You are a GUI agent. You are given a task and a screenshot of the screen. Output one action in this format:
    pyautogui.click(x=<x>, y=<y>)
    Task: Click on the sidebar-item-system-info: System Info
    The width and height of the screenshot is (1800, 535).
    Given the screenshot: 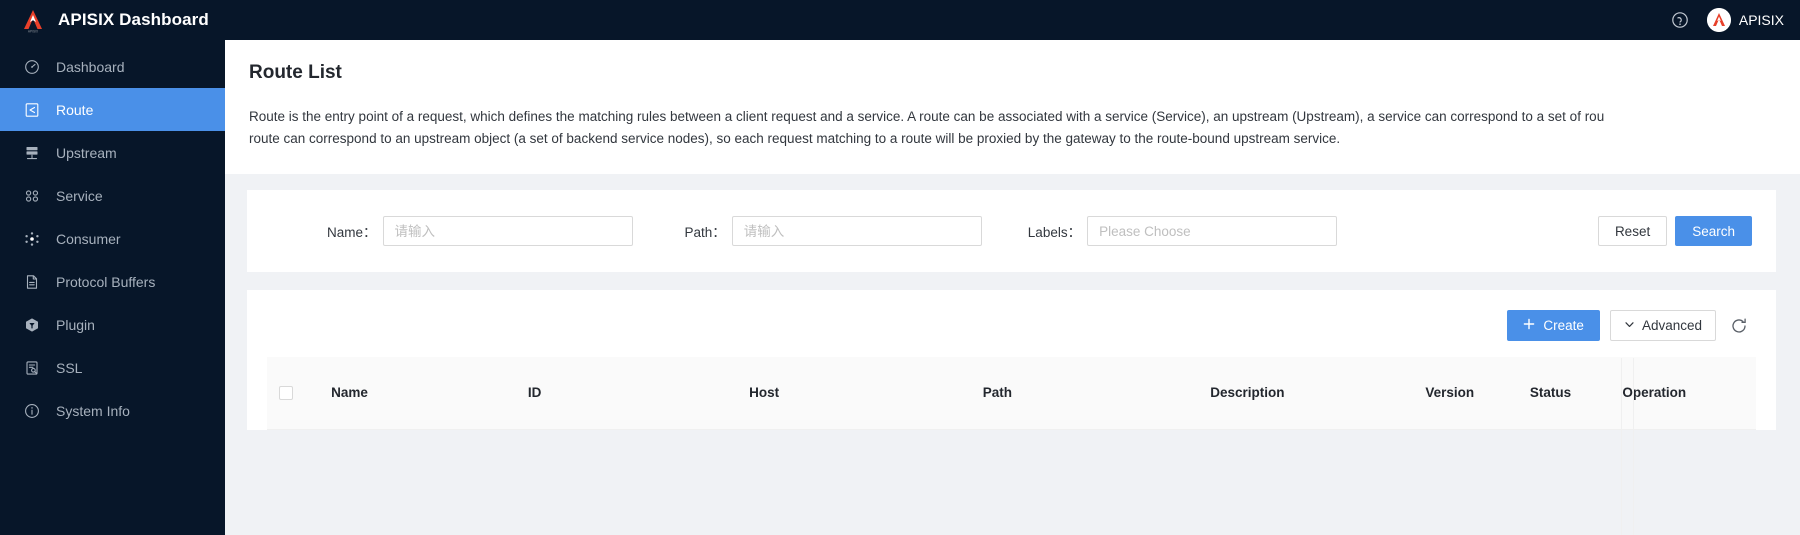 What is the action you would take?
    pyautogui.click(x=112, y=410)
    